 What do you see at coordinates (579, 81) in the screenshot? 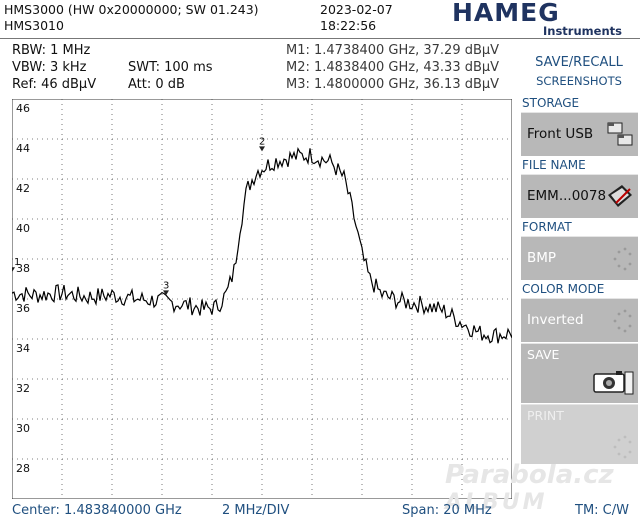
I see `menu-subtitle: SCREENSHOTS` at bounding box center [579, 81].